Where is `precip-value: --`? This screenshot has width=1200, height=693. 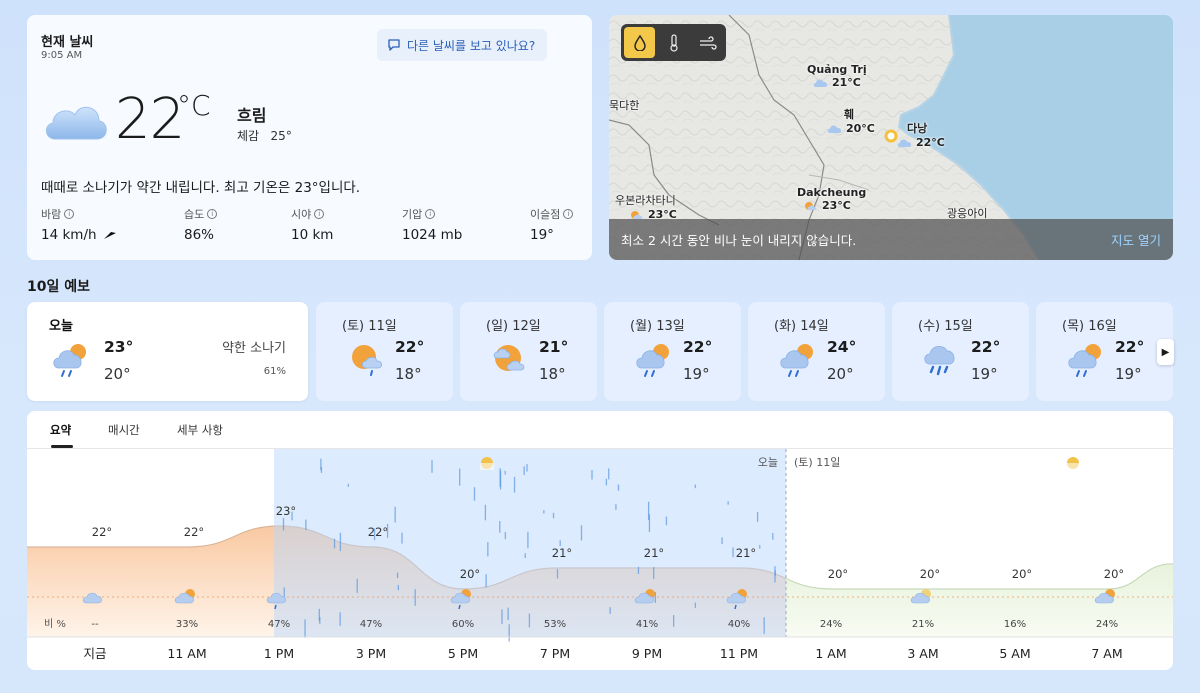 precip-value: -- is located at coordinates (95, 624).